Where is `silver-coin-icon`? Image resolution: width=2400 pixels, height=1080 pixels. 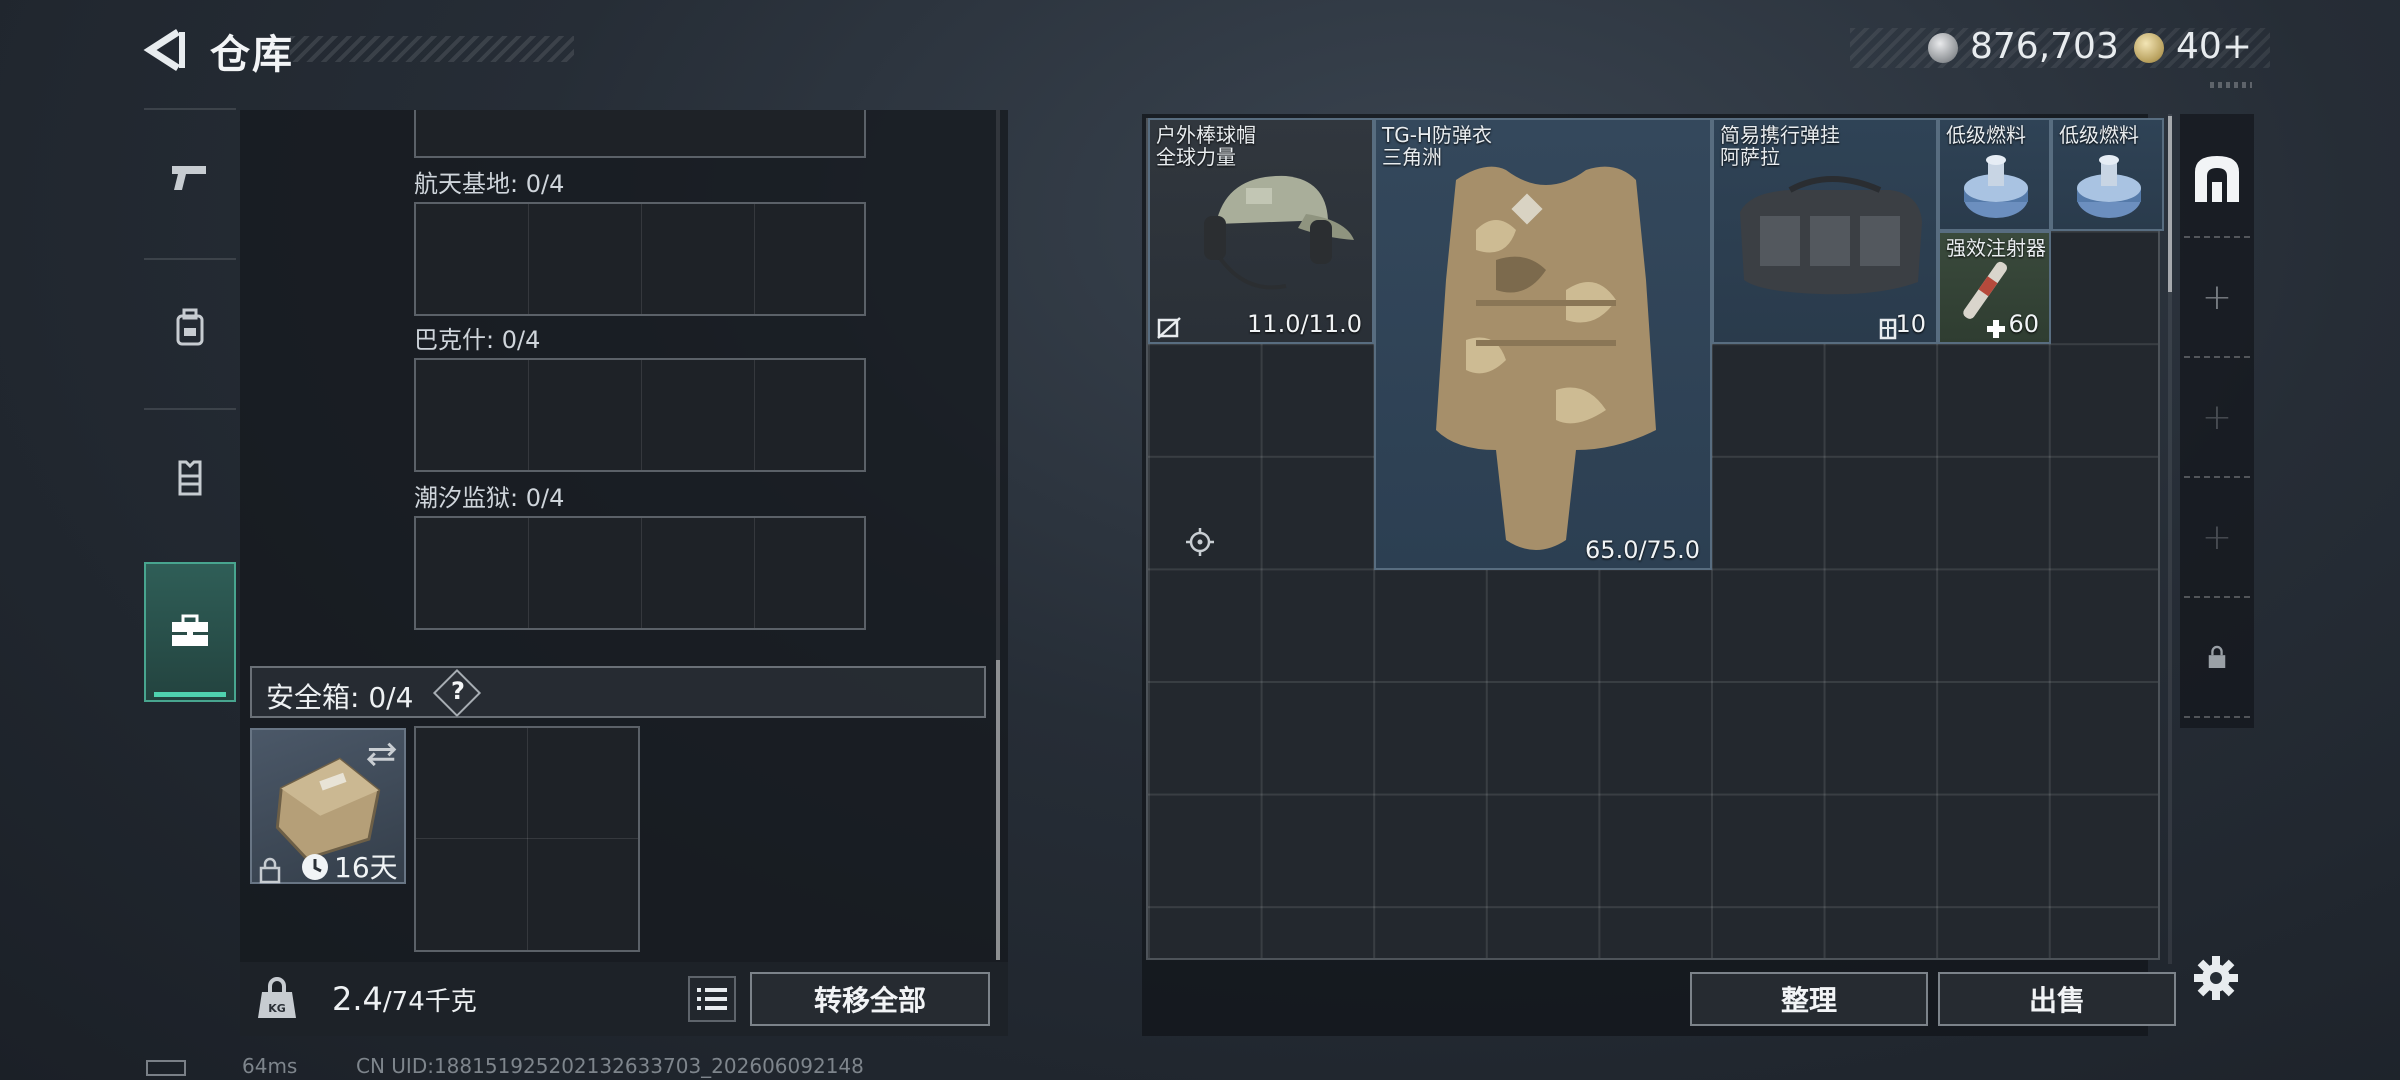
silver-coin-icon is located at coordinates (1943, 48).